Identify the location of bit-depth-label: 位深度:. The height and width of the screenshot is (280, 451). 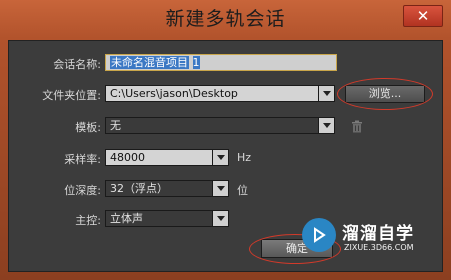
(82, 190).